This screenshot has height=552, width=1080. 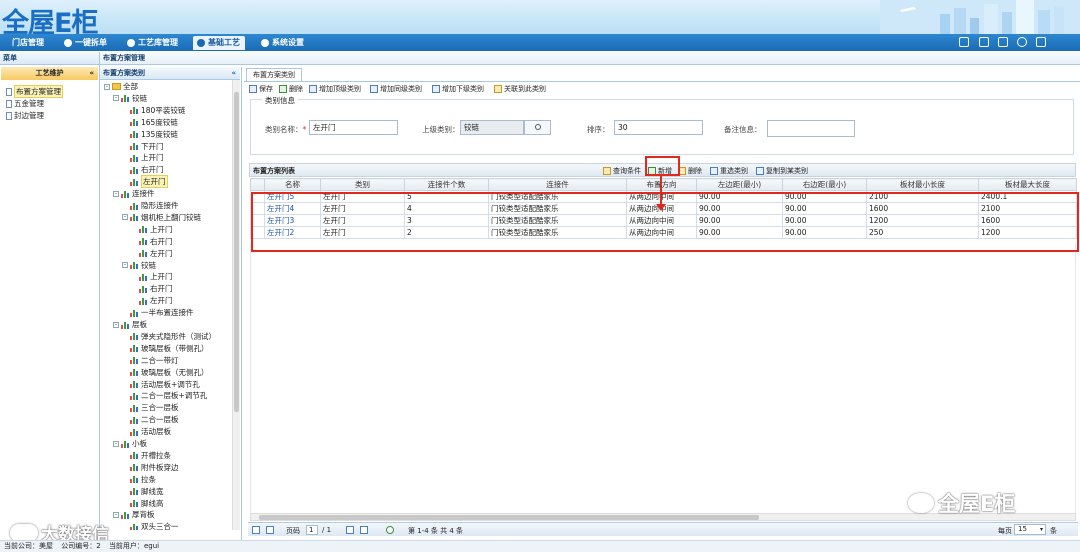 What do you see at coordinates (158, 312) in the screenshot?
I see `tree-node: 一半布置连接件` at bounding box center [158, 312].